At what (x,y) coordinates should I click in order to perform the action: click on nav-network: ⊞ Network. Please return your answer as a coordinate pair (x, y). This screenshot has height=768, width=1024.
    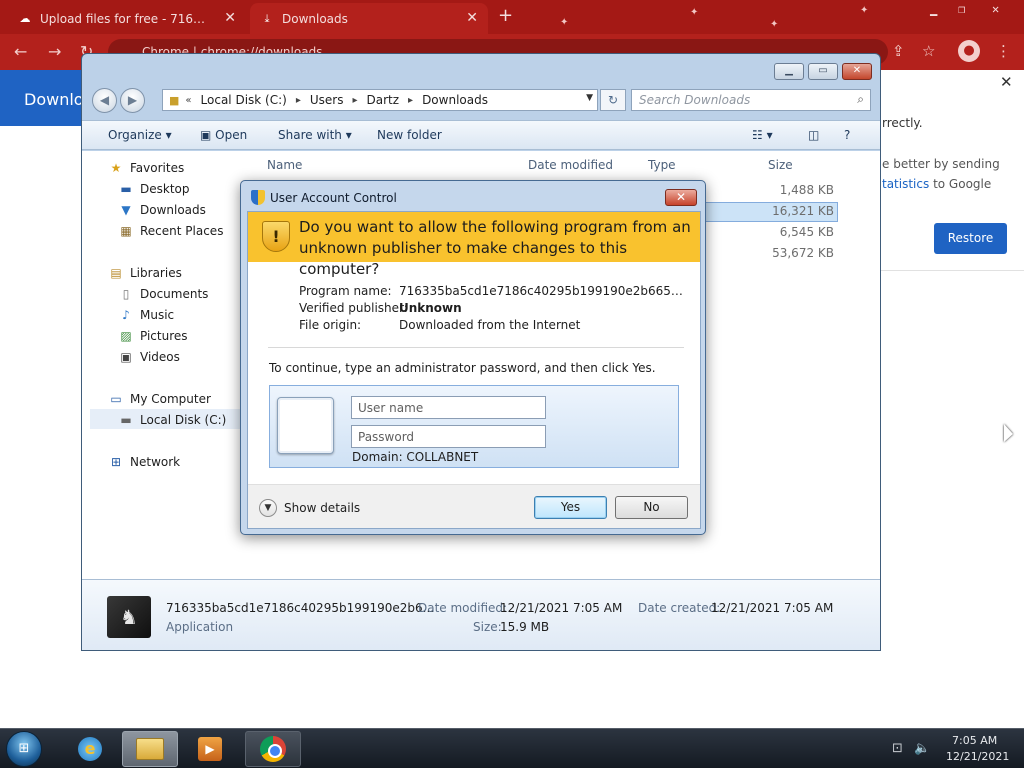
    Looking at the image, I should click on (144, 462).